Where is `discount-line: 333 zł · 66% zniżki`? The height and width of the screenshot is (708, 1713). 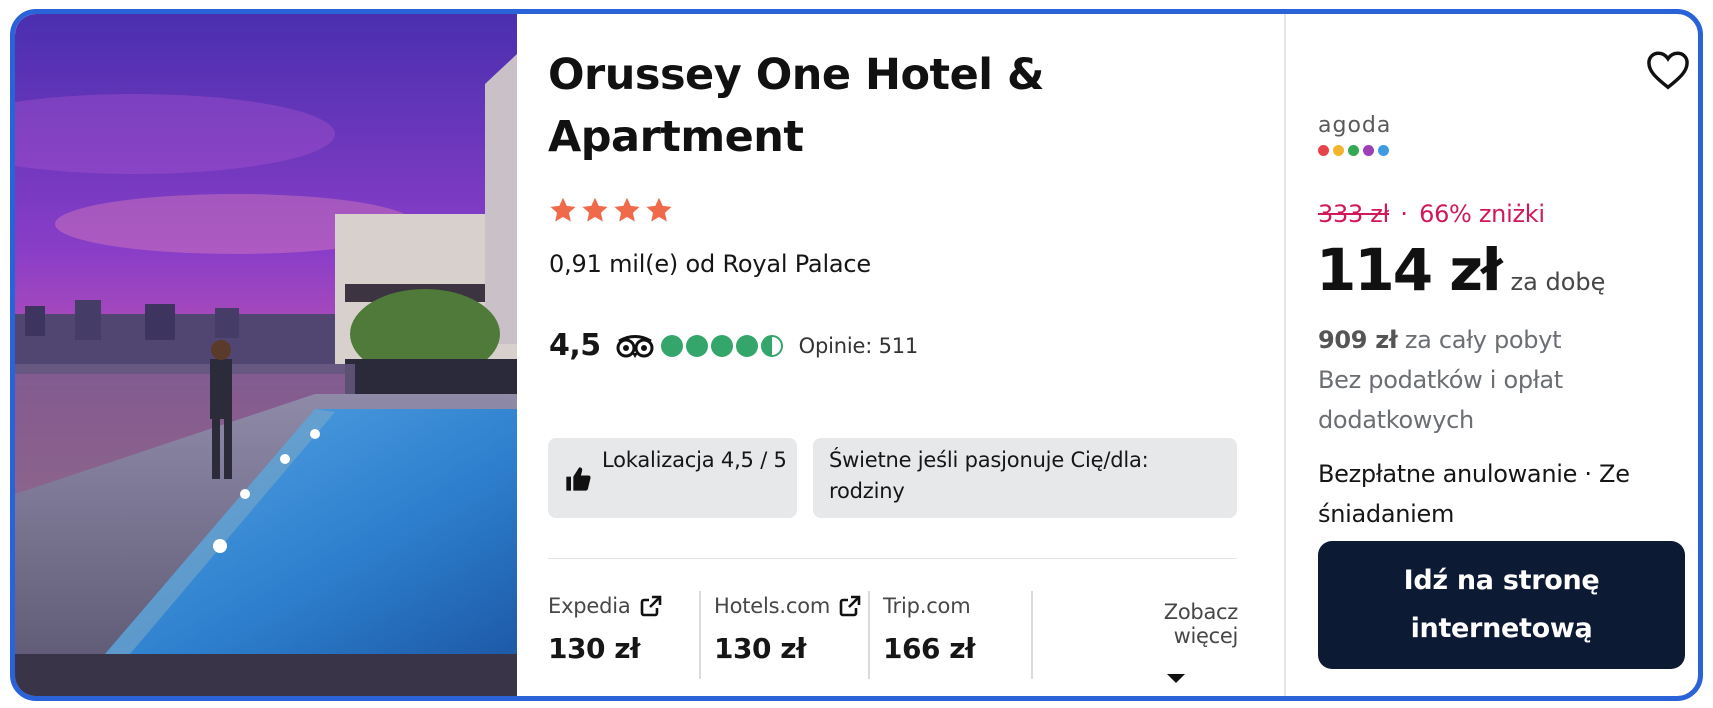
discount-line: 333 zł · 66% zniżki is located at coordinates (1431, 214).